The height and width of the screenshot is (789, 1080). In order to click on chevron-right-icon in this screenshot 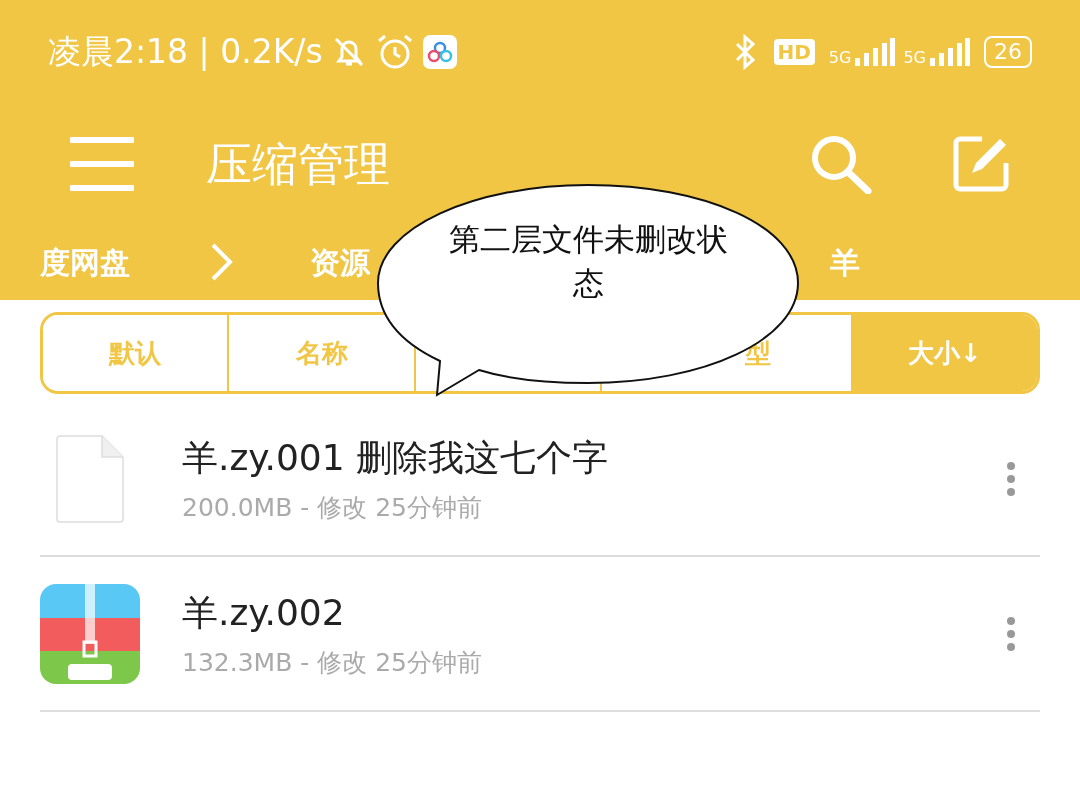, I will do `click(222, 262)`.